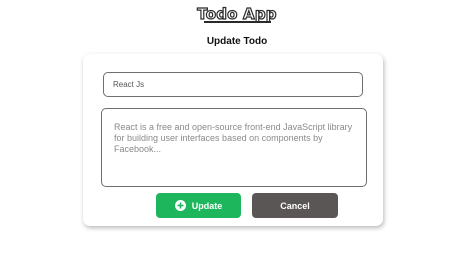 This screenshot has width=474, height=266. Describe the element at coordinates (233, 84) in the screenshot. I see `todo-title-input` at that location.